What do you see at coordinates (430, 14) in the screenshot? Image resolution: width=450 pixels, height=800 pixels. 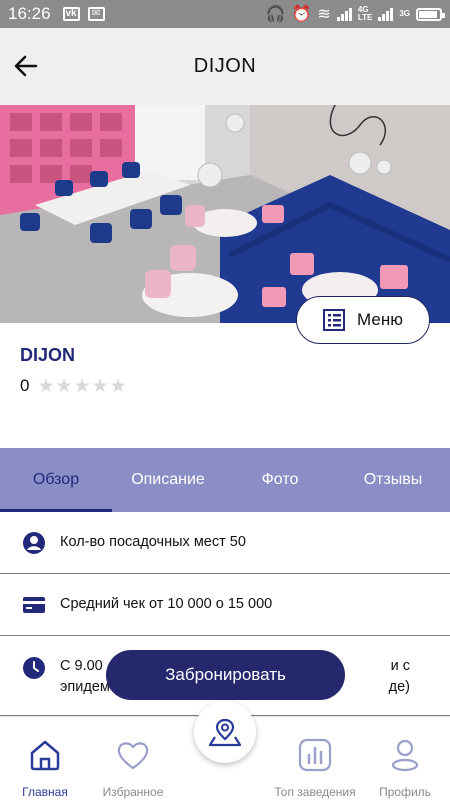 I see `battery-icon` at bounding box center [430, 14].